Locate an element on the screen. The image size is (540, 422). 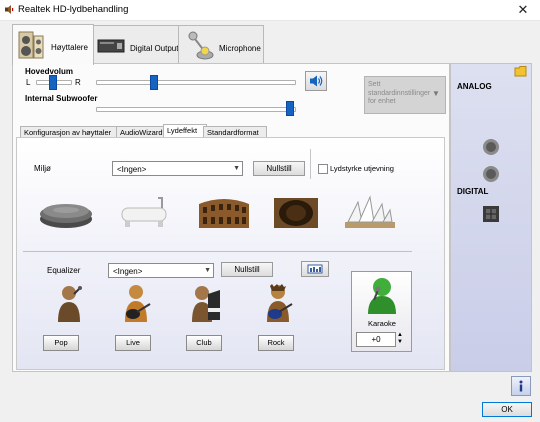
digital-port-icon is located at coordinates (491, 214).